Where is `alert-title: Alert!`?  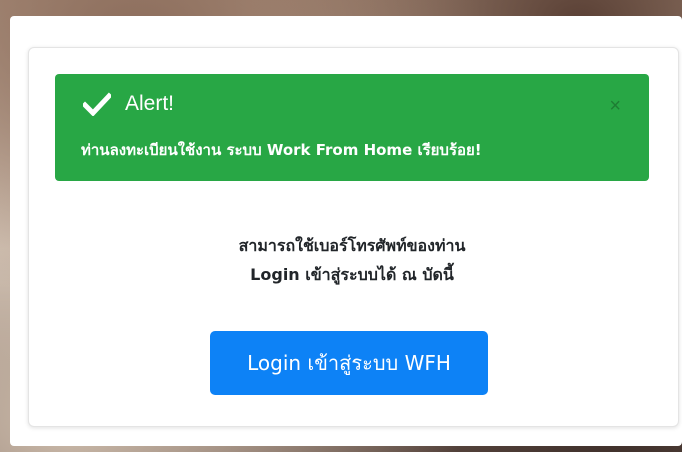 alert-title: Alert! is located at coordinates (150, 103).